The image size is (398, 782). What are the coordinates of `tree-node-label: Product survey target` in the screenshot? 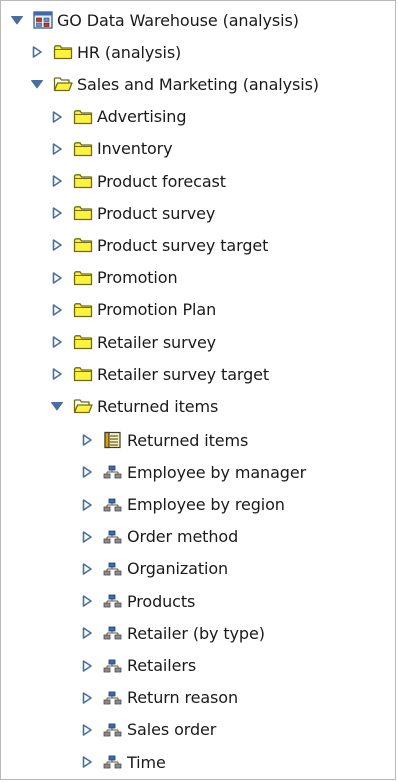 It's located at (183, 245).